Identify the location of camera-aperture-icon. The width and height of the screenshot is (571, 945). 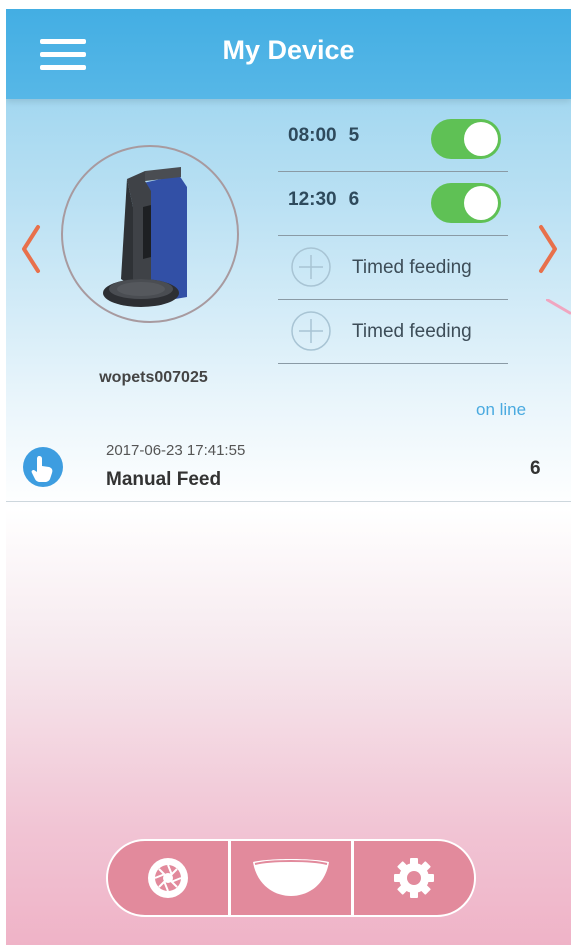
(168, 878).